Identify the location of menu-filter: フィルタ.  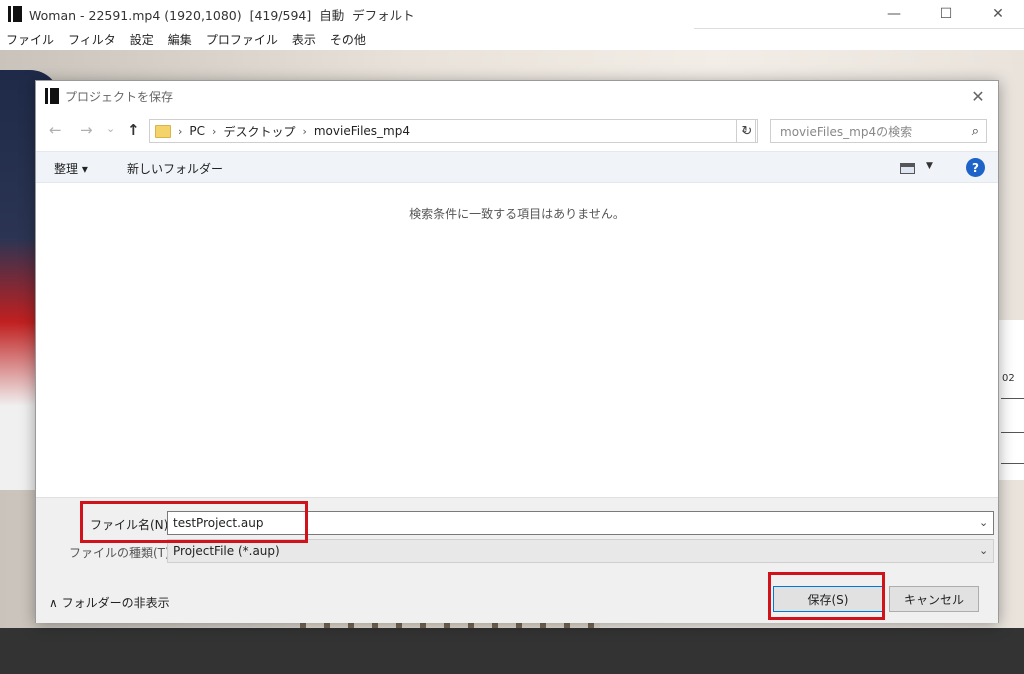
(92, 39).